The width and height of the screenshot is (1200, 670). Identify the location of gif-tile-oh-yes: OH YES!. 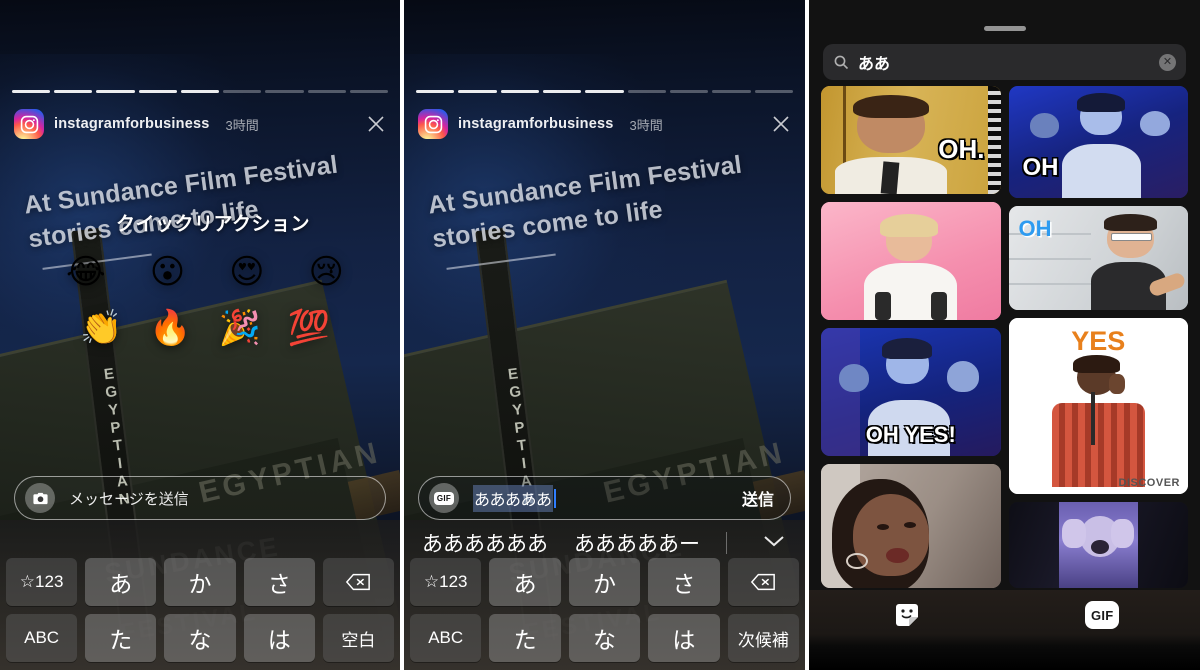
(911, 392).